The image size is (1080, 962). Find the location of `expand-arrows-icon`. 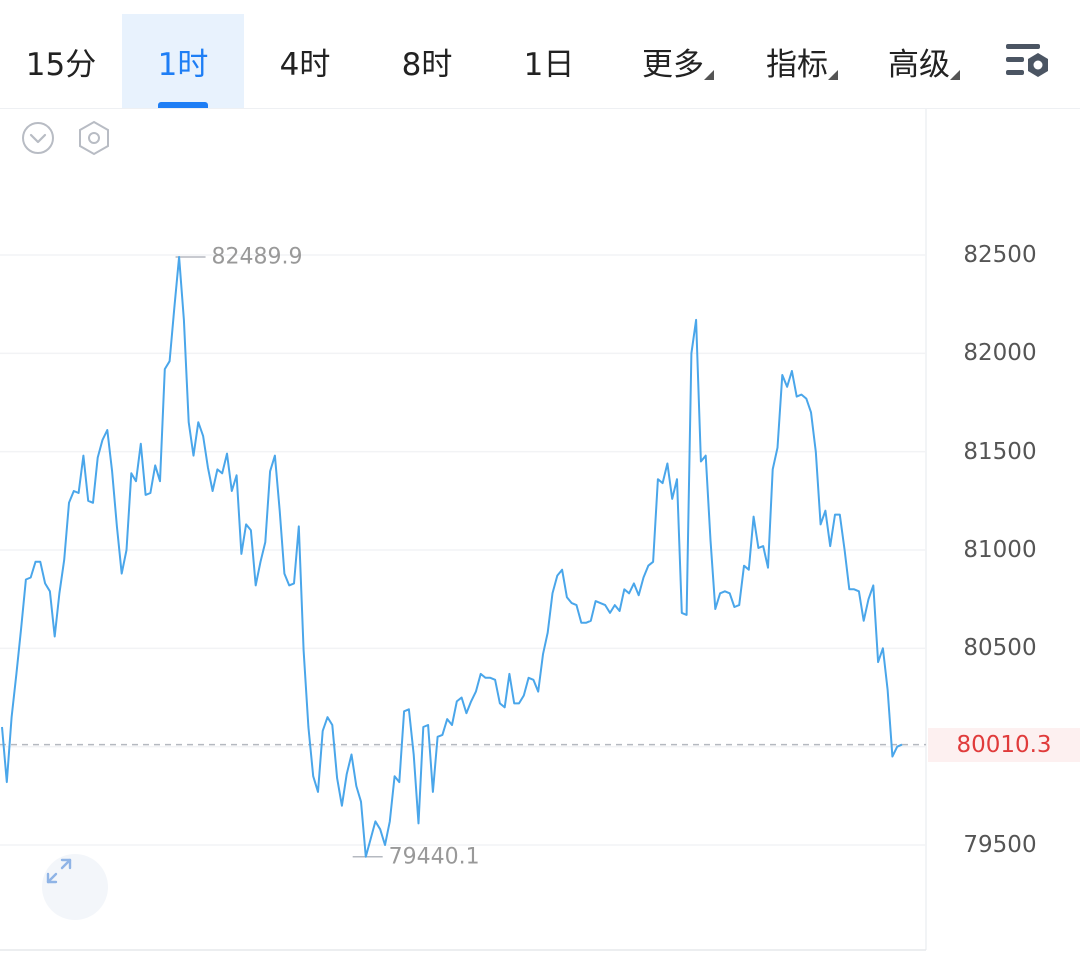

expand-arrows-icon is located at coordinates (59, 871).